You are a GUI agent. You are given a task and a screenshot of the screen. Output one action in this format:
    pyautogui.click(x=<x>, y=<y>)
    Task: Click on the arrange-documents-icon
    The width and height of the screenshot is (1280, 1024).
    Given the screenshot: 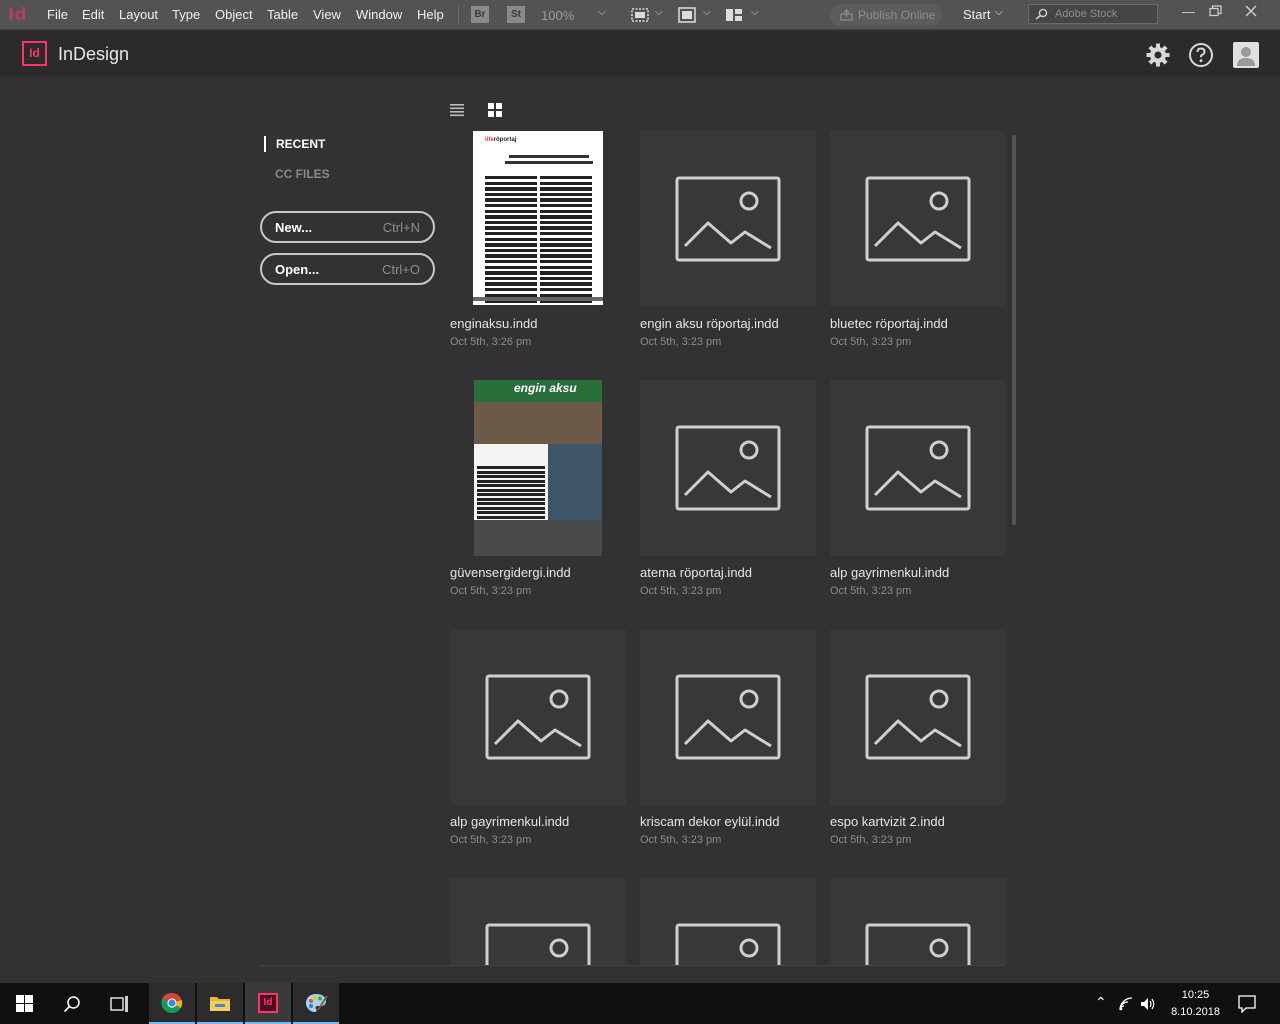 What is the action you would take?
    pyautogui.click(x=734, y=15)
    